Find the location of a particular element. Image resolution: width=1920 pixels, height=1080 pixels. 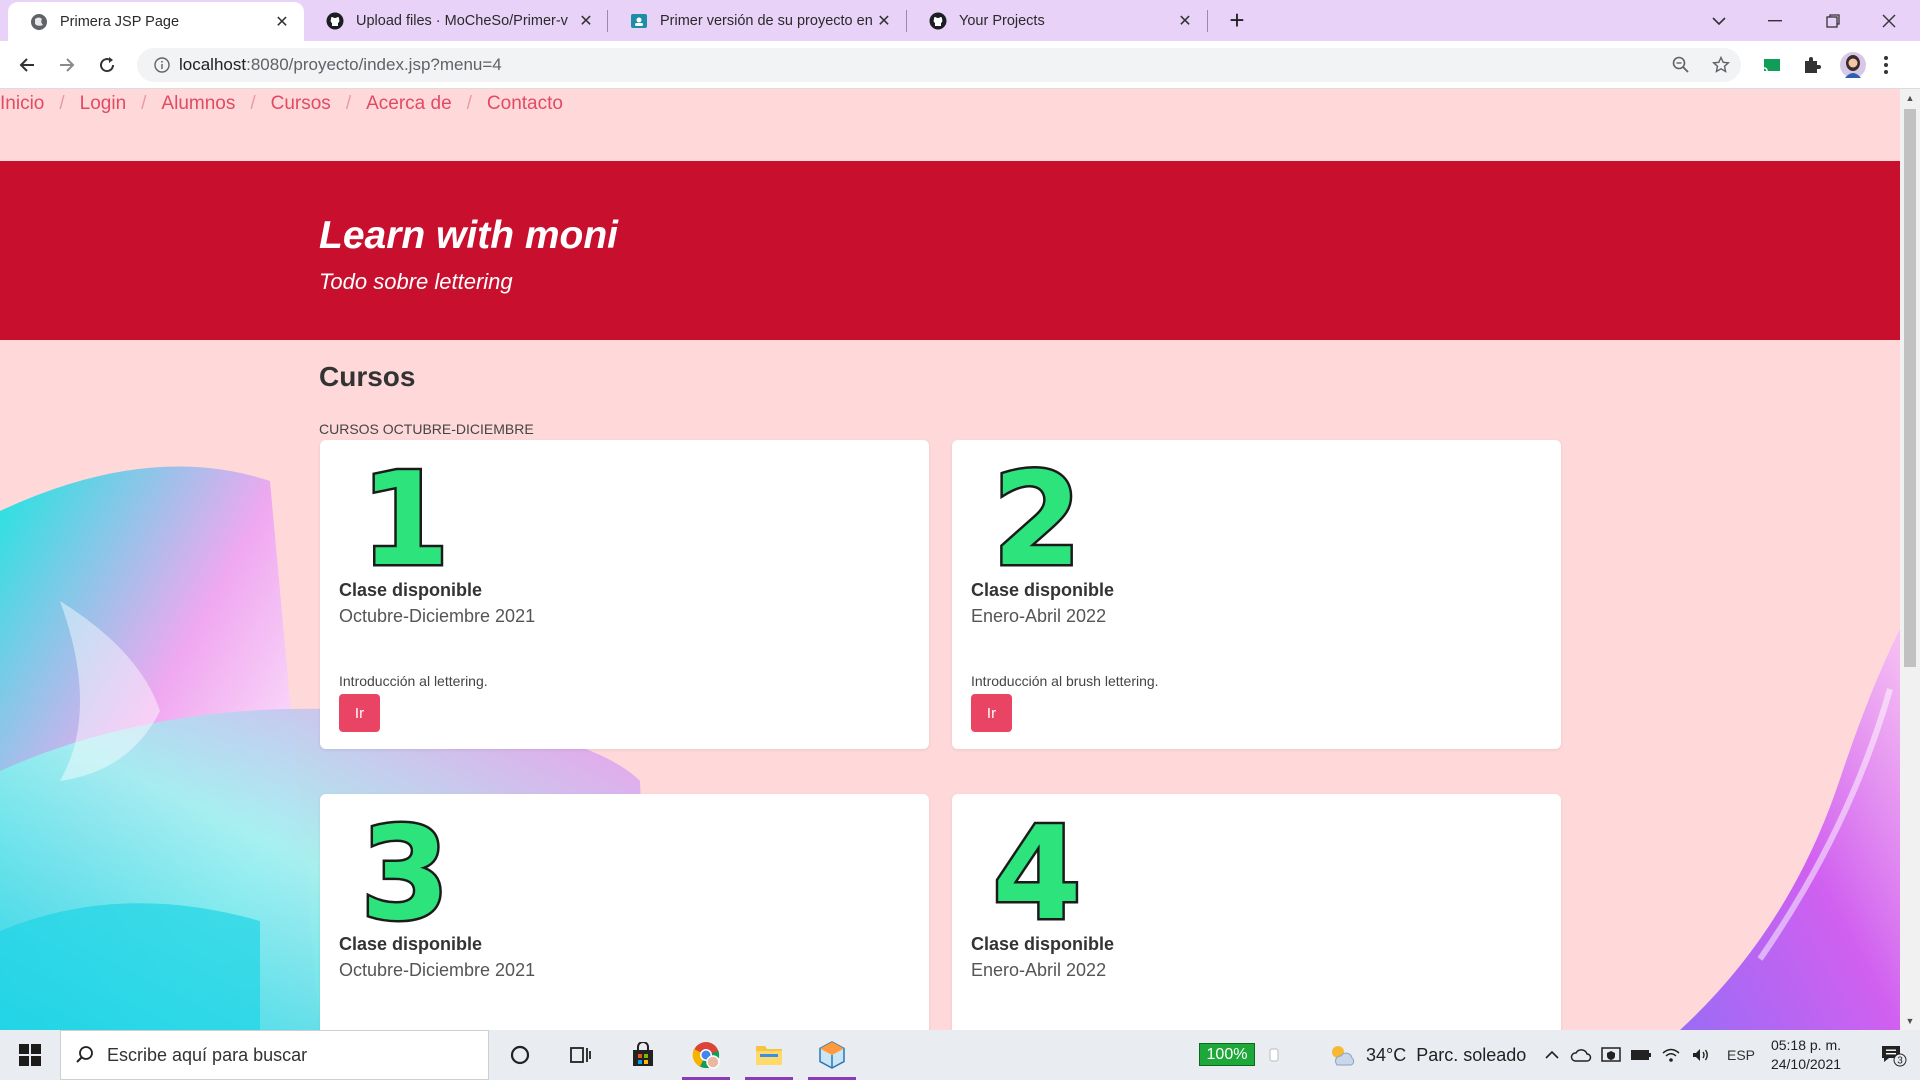

nav-link-contacto: Contacto is located at coordinates (525, 104).